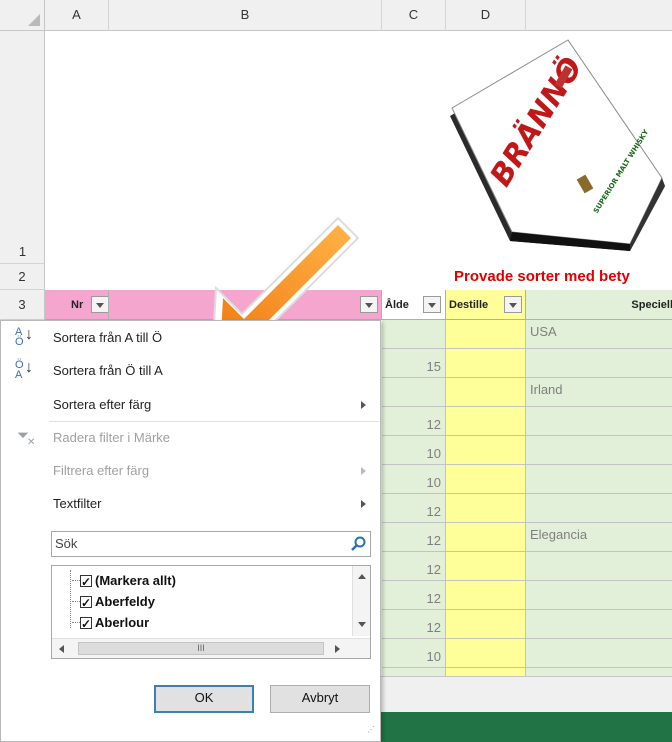 Image resolution: width=672 pixels, height=742 pixels. Describe the element at coordinates (77, 15) in the screenshot. I see `column-header-a: A` at that location.